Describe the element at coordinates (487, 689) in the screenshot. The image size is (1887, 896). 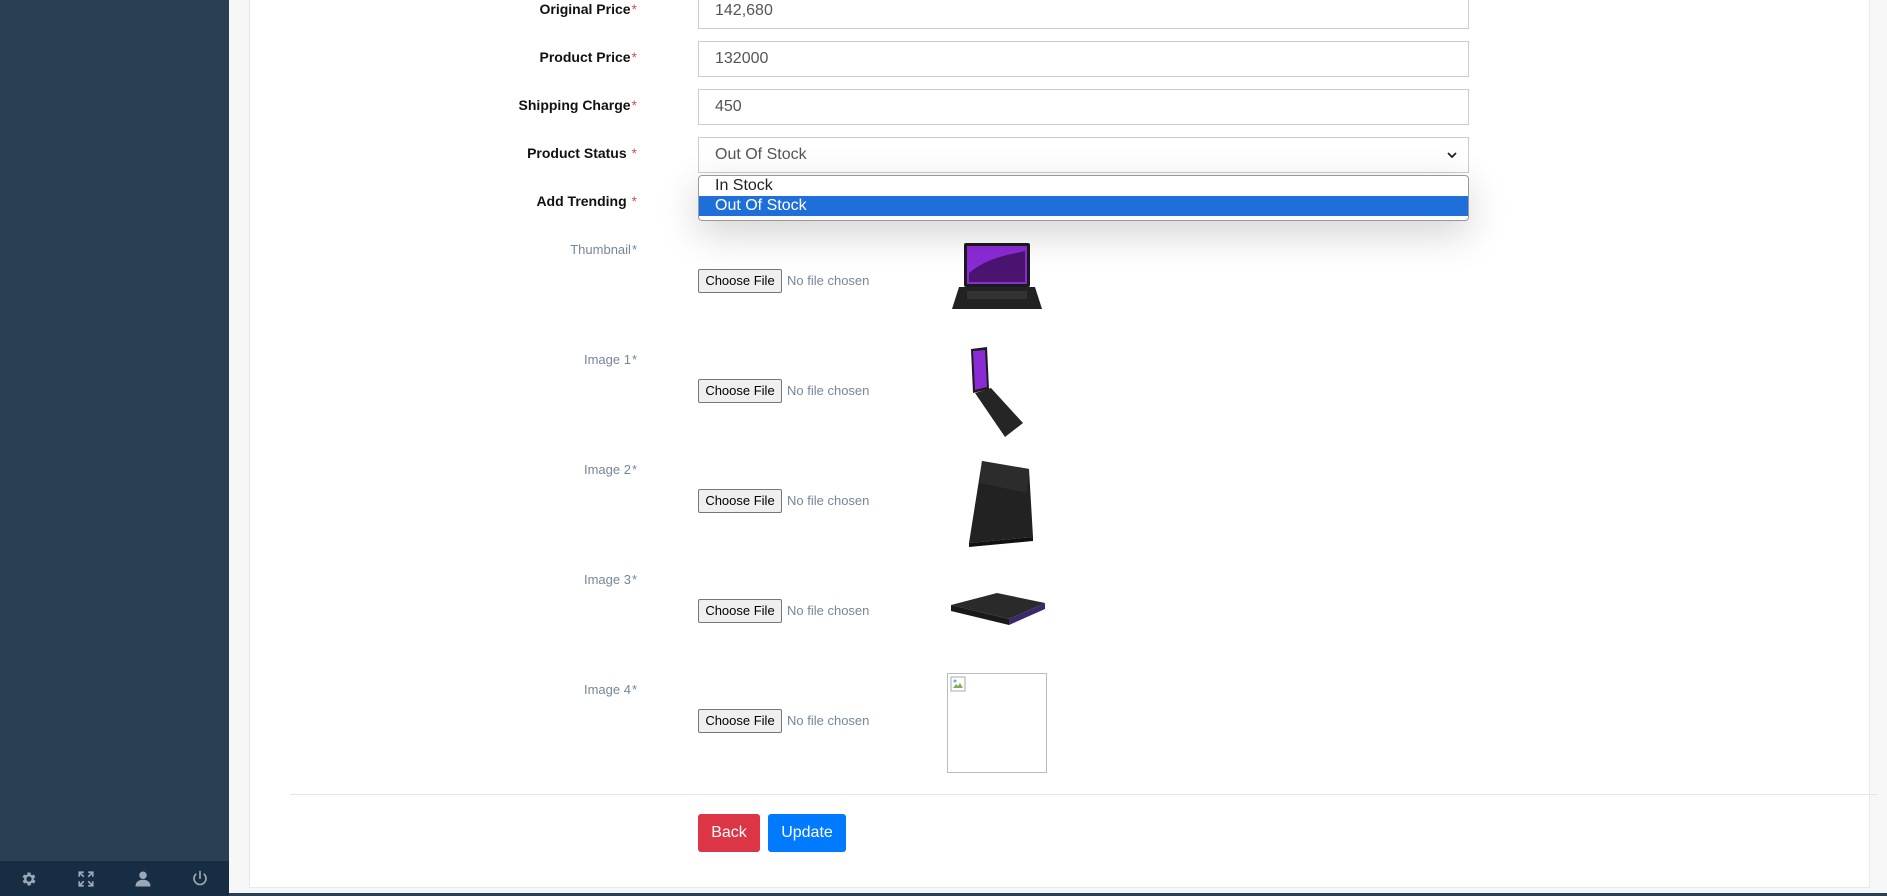
I see `image-4-label: Image 4*` at that location.